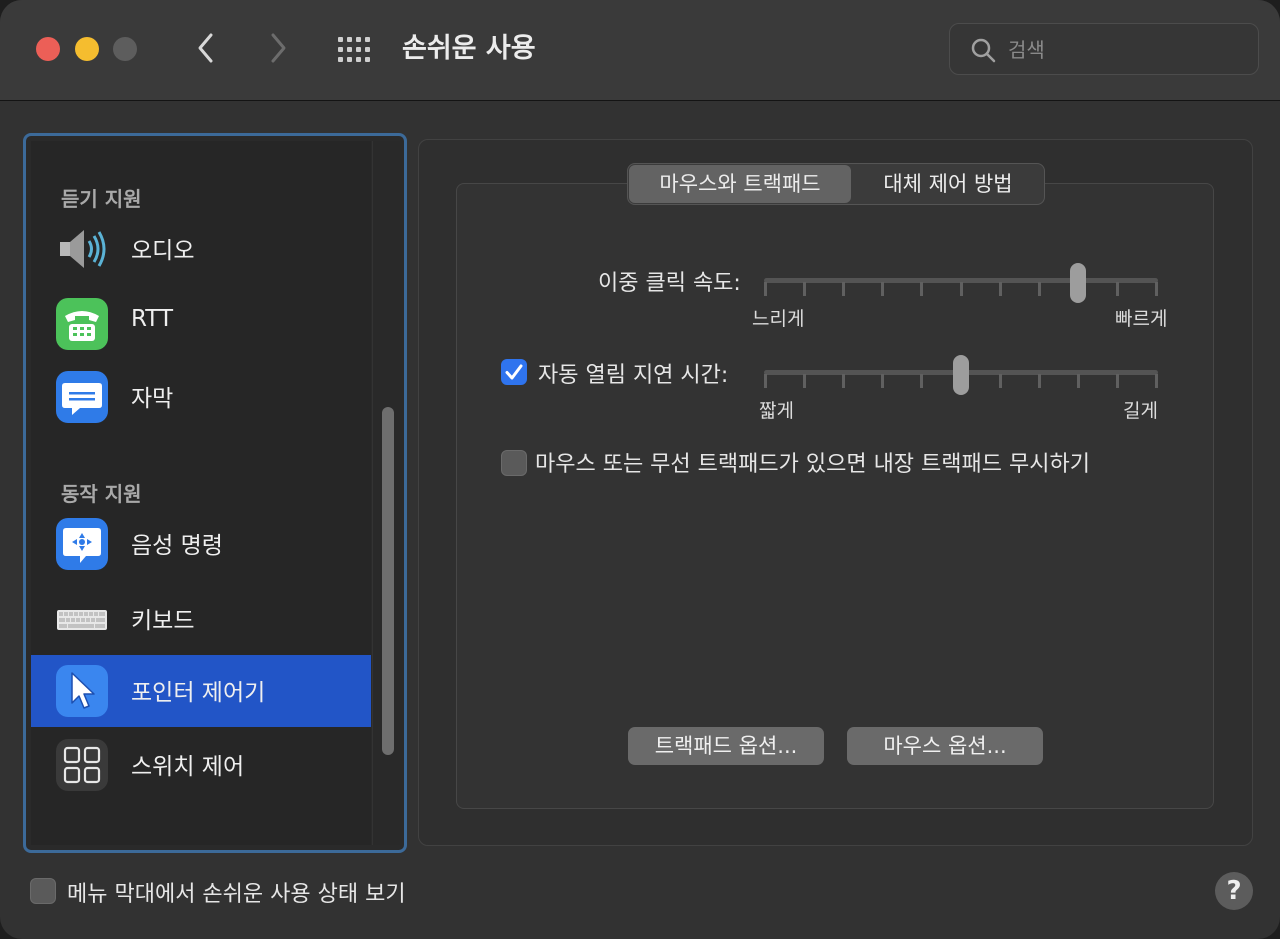  What do you see at coordinates (83, 249) in the screenshot?
I see `speaker-icon` at bounding box center [83, 249].